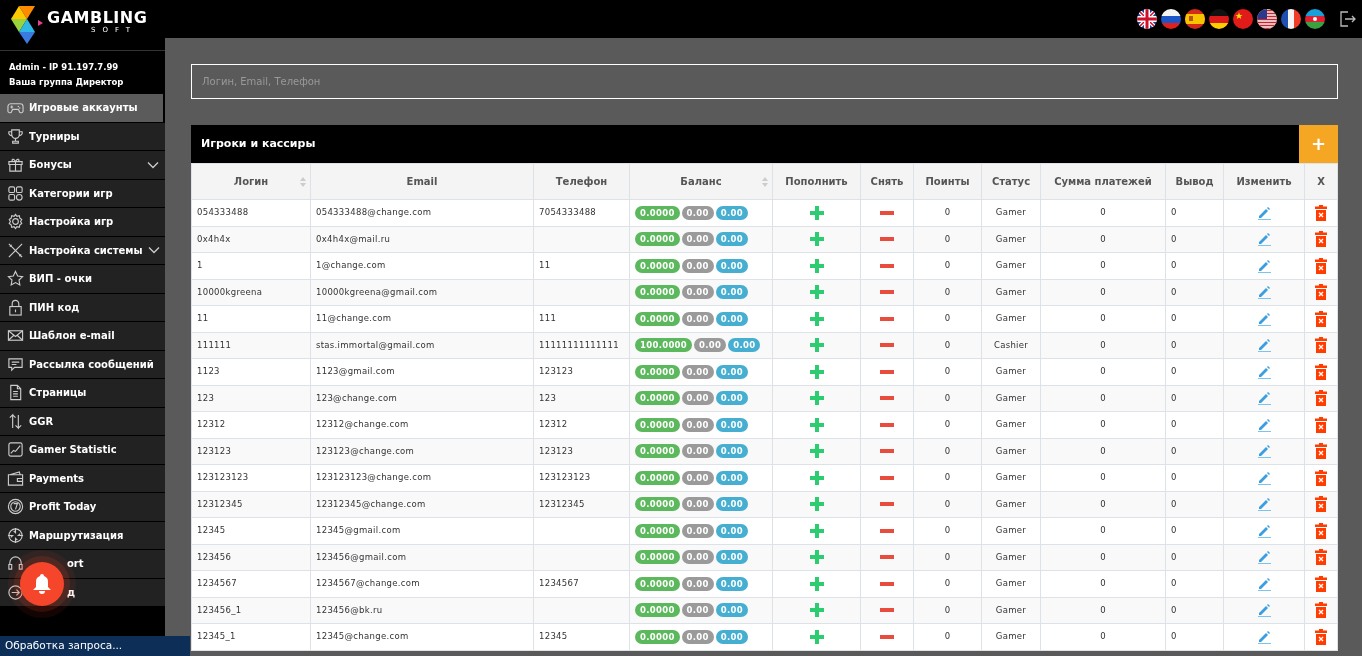  Describe the element at coordinates (82, 193) in the screenshot. I see `sidebar-item: Категории игр` at that location.